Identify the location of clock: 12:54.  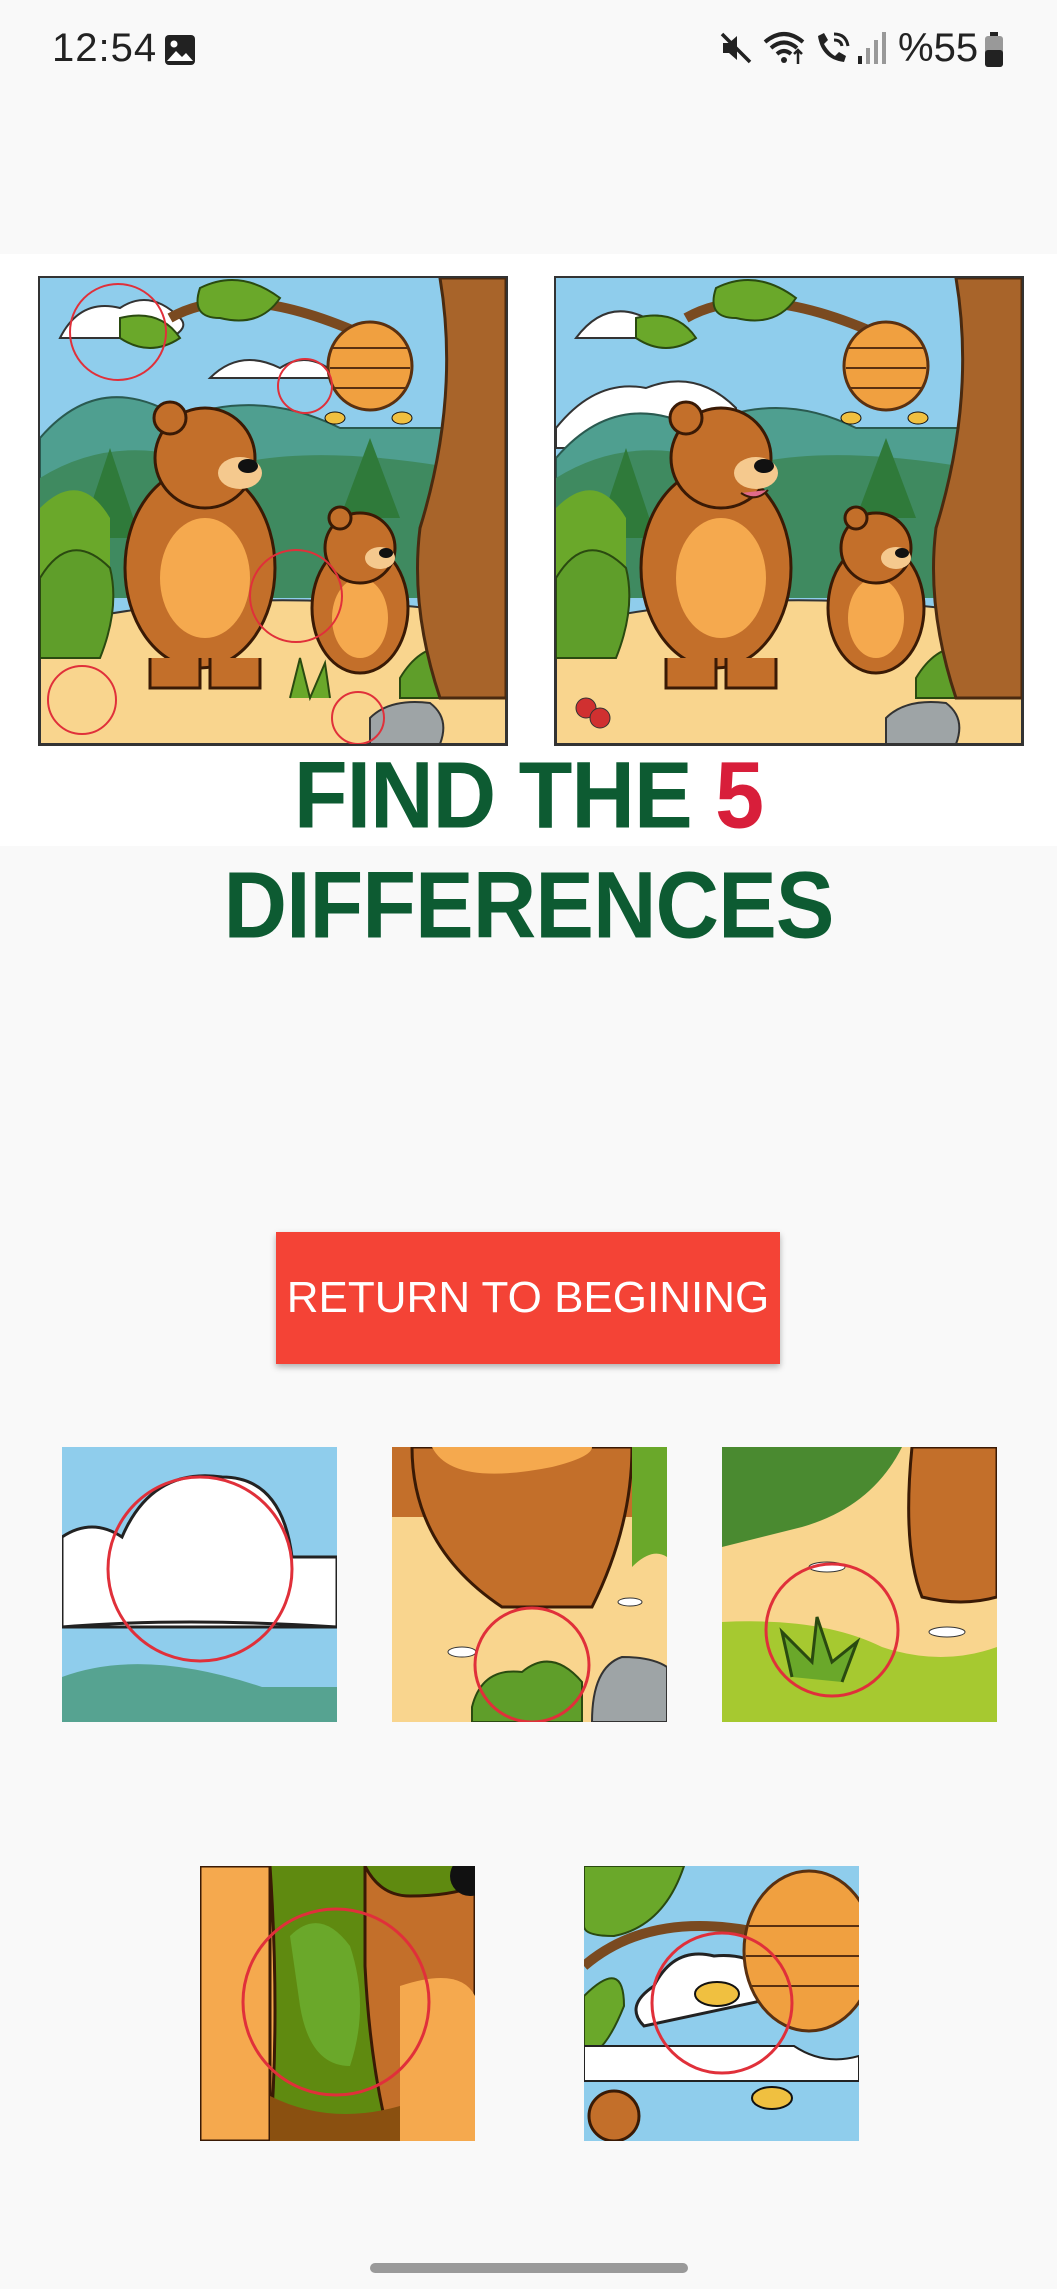
(105, 48).